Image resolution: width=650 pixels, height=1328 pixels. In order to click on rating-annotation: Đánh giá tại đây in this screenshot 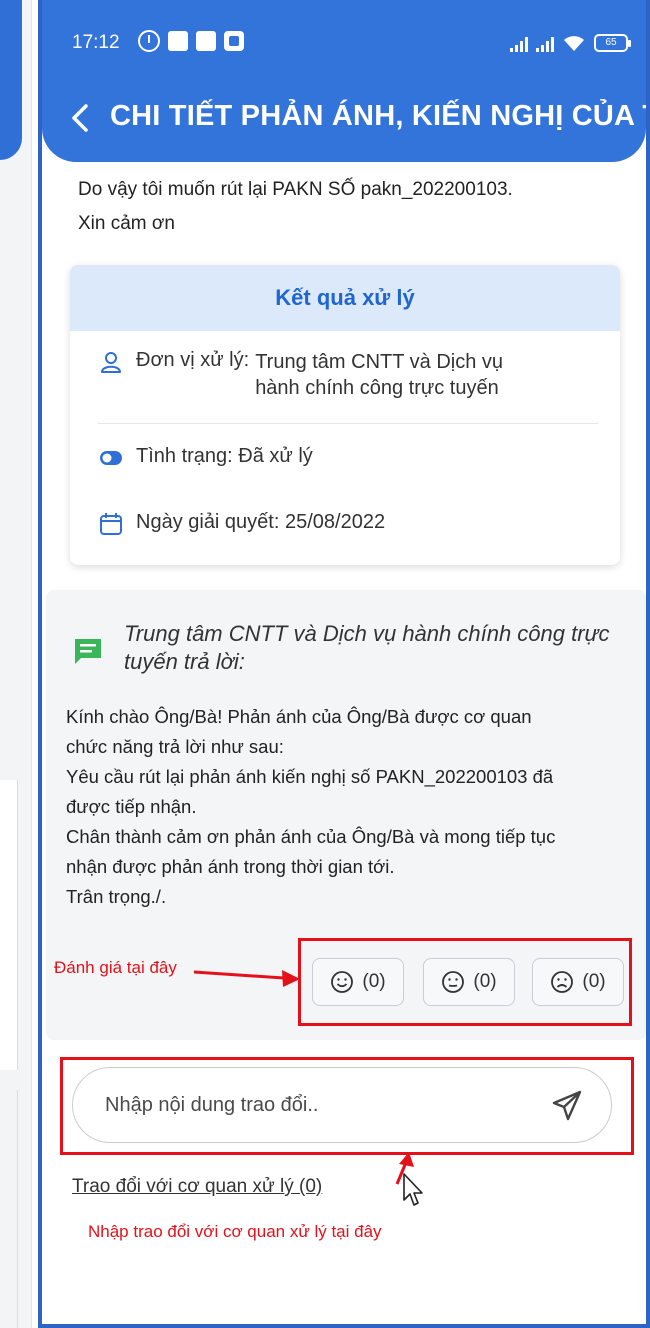, I will do `click(115, 967)`.